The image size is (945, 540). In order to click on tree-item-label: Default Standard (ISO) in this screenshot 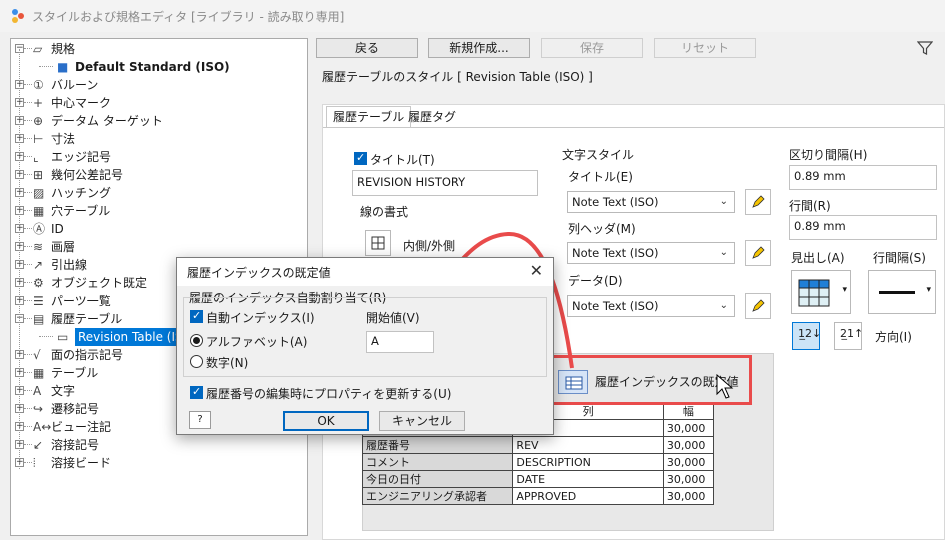, I will do `click(152, 67)`.